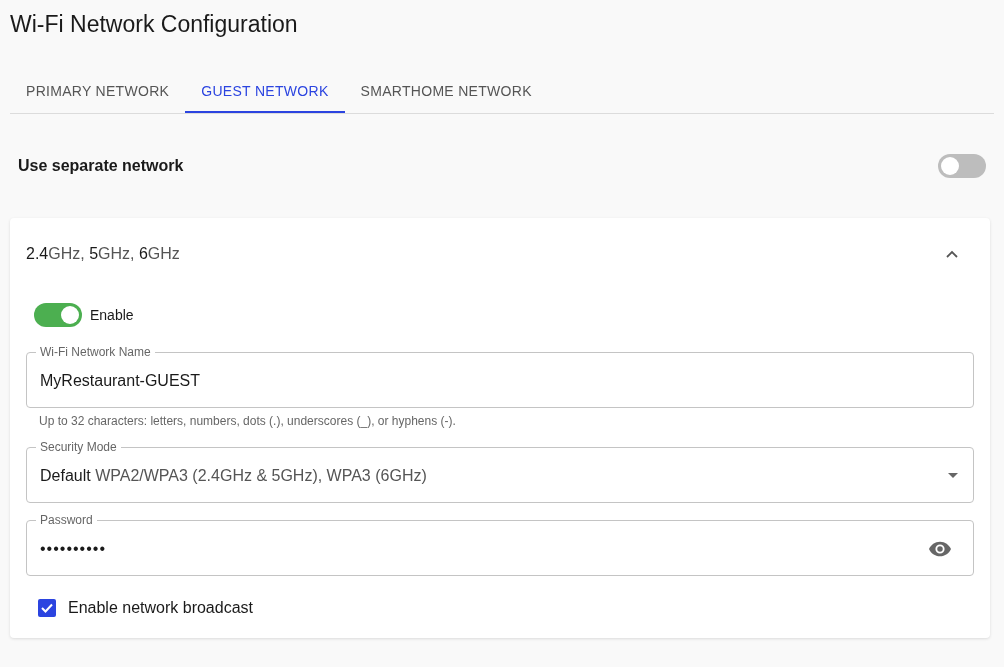 The height and width of the screenshot is (667, 1004). Describe the element at coordinates (78, 447) in the screenshot. I see `field-label: Security Mode` at that location.